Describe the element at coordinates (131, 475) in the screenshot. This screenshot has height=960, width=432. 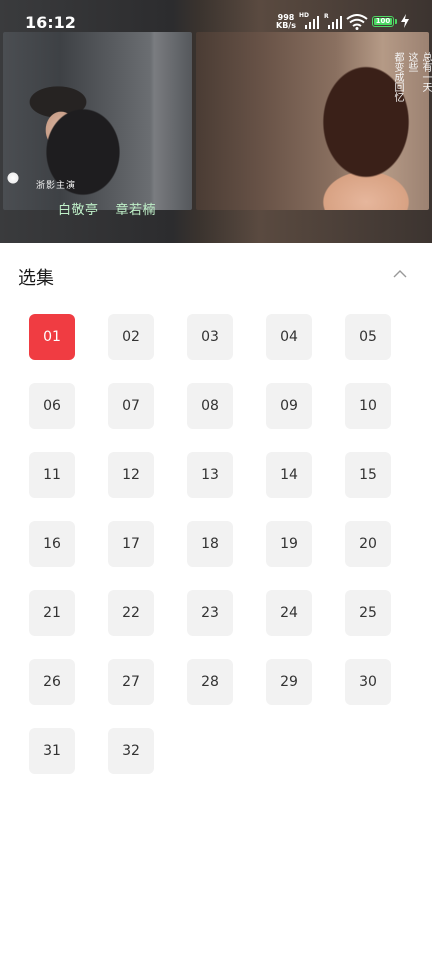
I see `episode-button-12: 12` at that location.